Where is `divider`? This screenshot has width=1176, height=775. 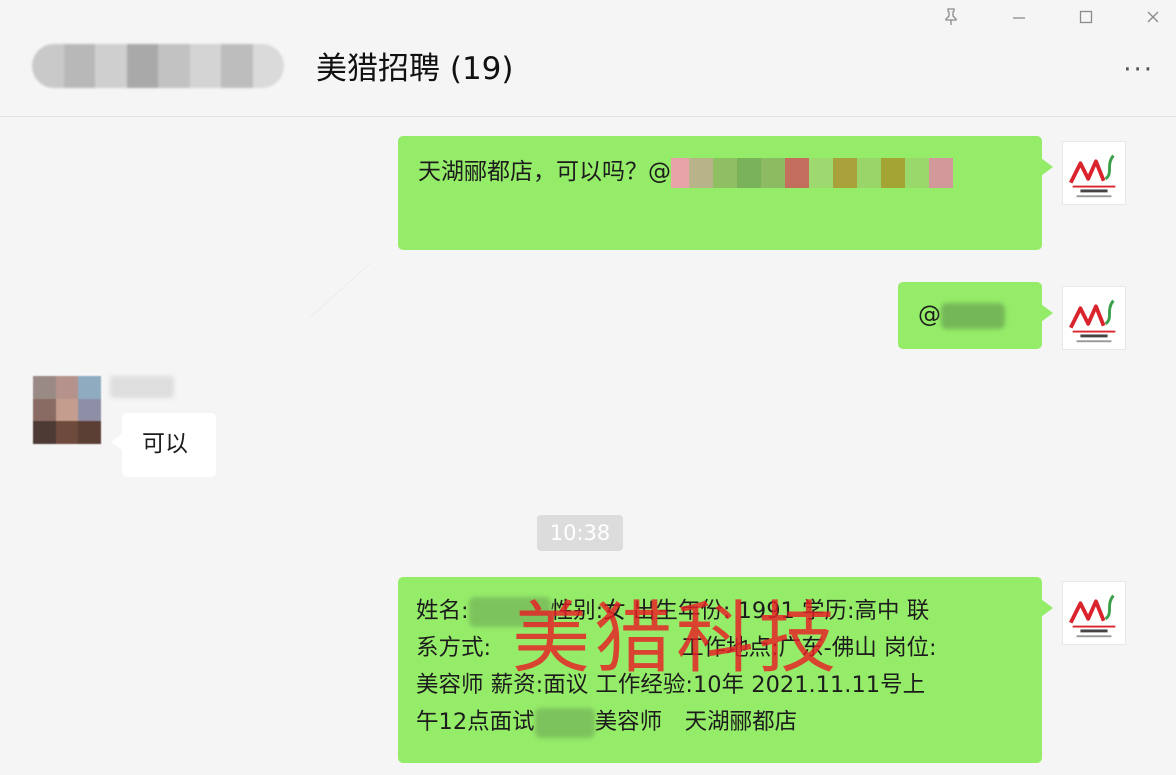
divider is located at coordinates (340, 290).